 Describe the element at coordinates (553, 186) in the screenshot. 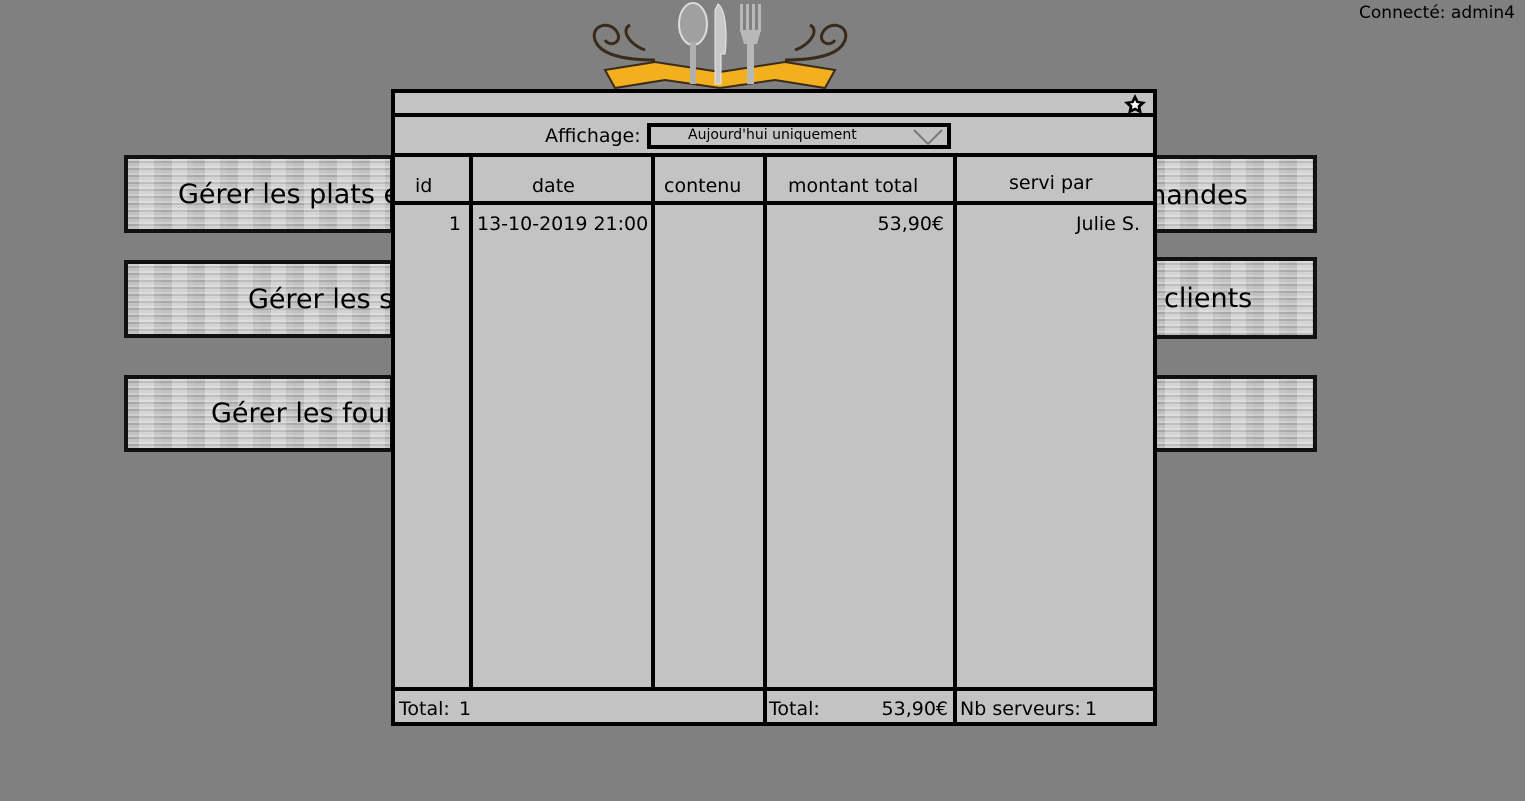

I see `column-header-date: date` at that location.